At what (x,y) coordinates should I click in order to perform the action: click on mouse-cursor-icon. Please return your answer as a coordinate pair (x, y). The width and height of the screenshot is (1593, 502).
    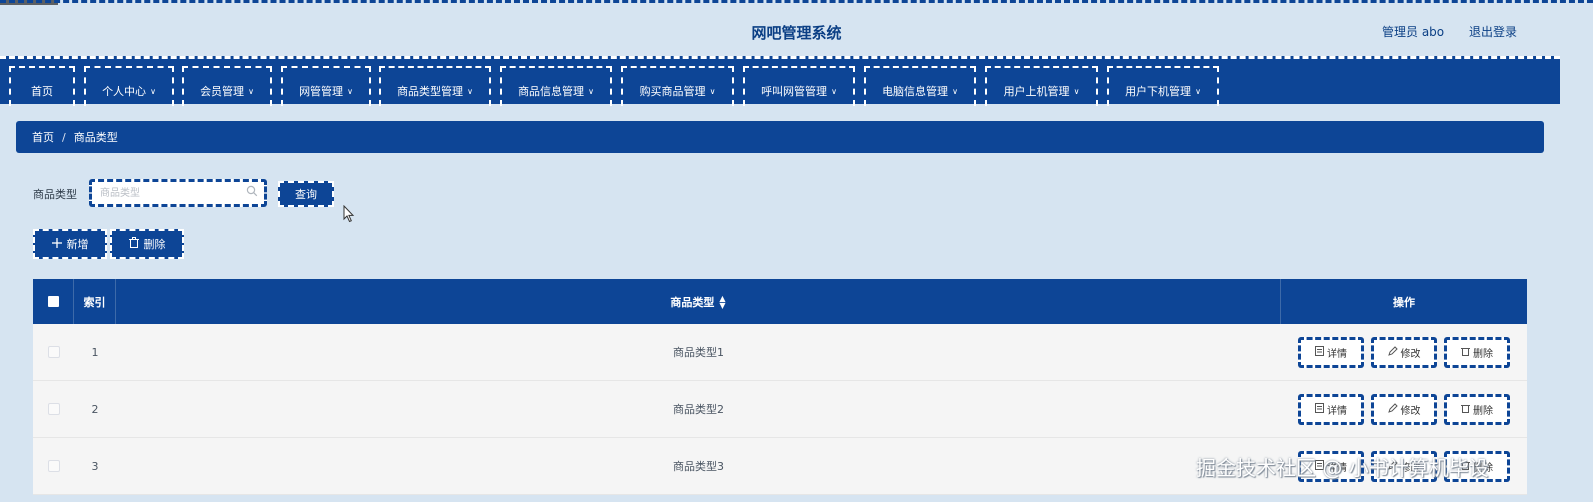
    Looking at the image, I should click on (349, 215).